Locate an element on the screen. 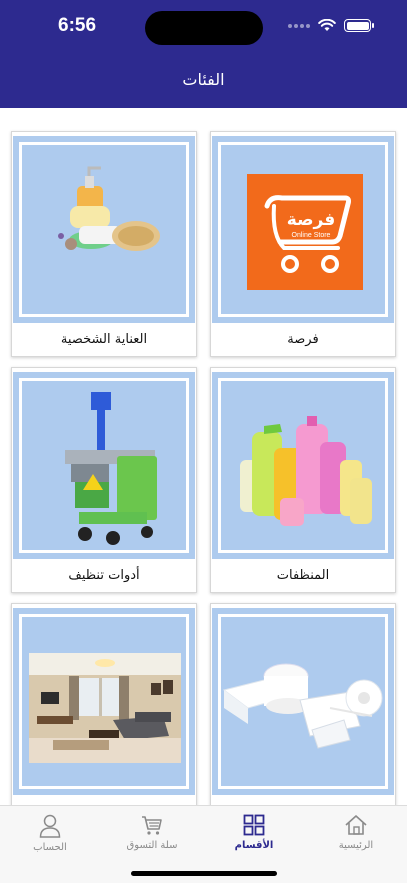 Image resolution: width=407 pixels, height=883 pixels. tab-home: الرئيسية is located at coordinates (356, 832).